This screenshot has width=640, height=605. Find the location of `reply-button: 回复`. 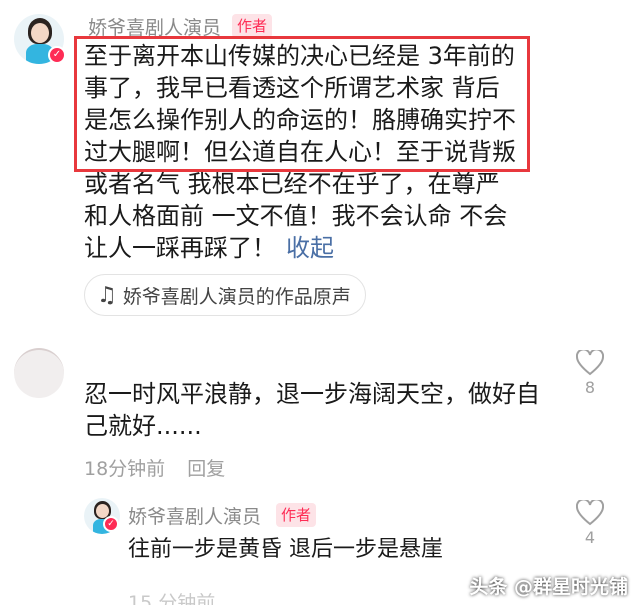

reply-button: 回复 is located at coordinates (206, 469).